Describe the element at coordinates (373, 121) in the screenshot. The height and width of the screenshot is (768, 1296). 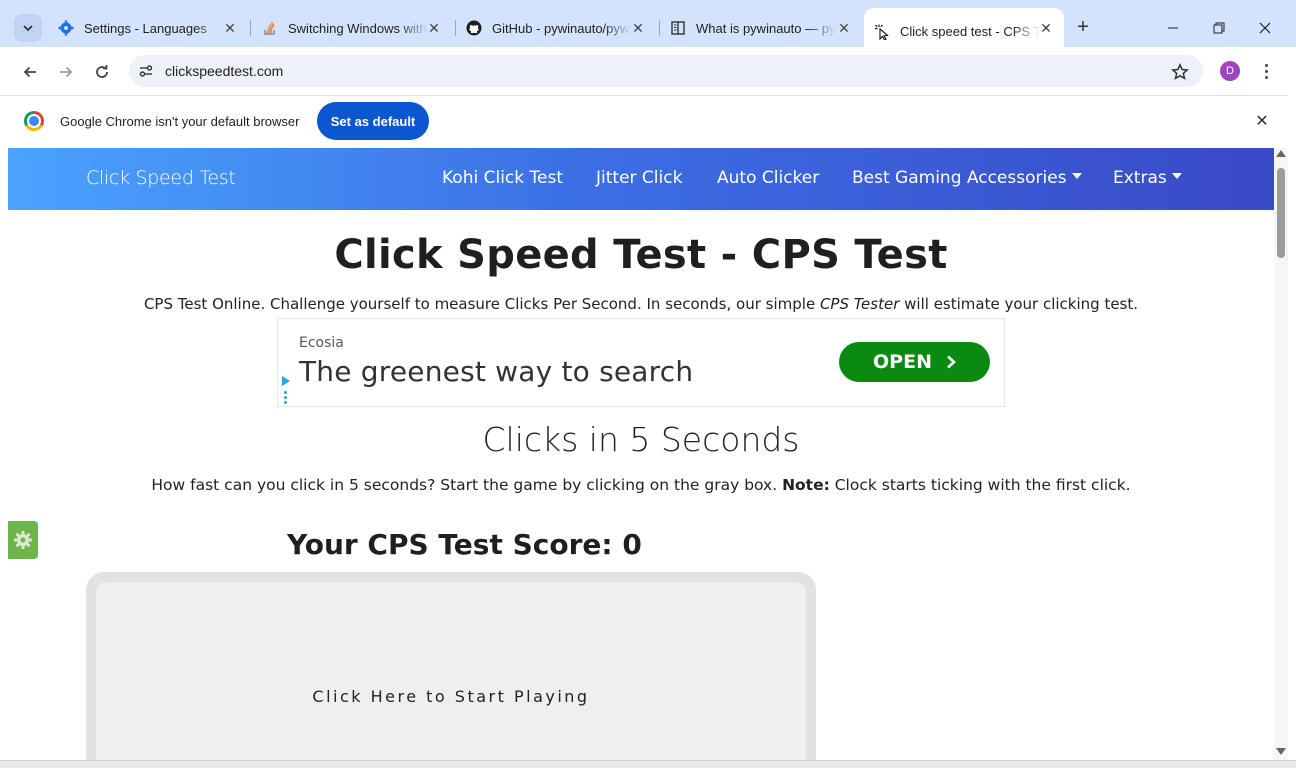
I see `set-as-default-button: Set as default` at that location.